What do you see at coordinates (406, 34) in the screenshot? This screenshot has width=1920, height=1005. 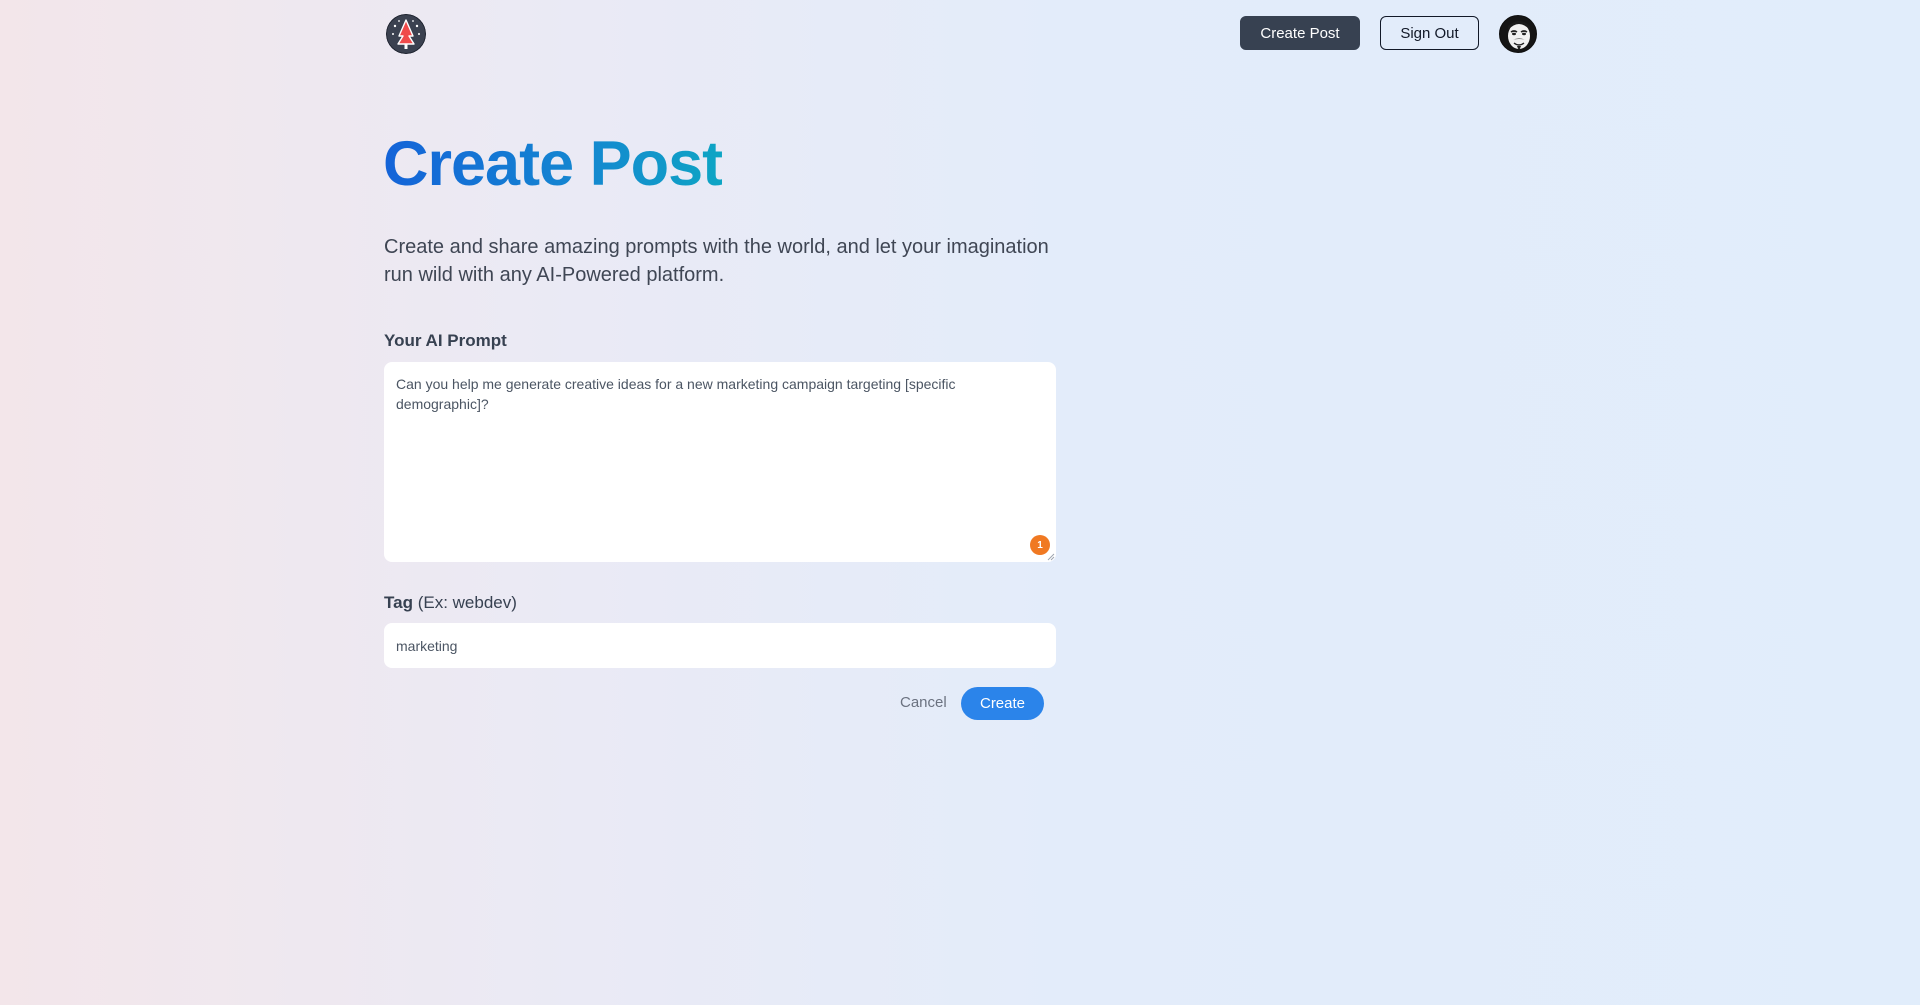 I see `logo-icon` at bounding box center [406, 34].